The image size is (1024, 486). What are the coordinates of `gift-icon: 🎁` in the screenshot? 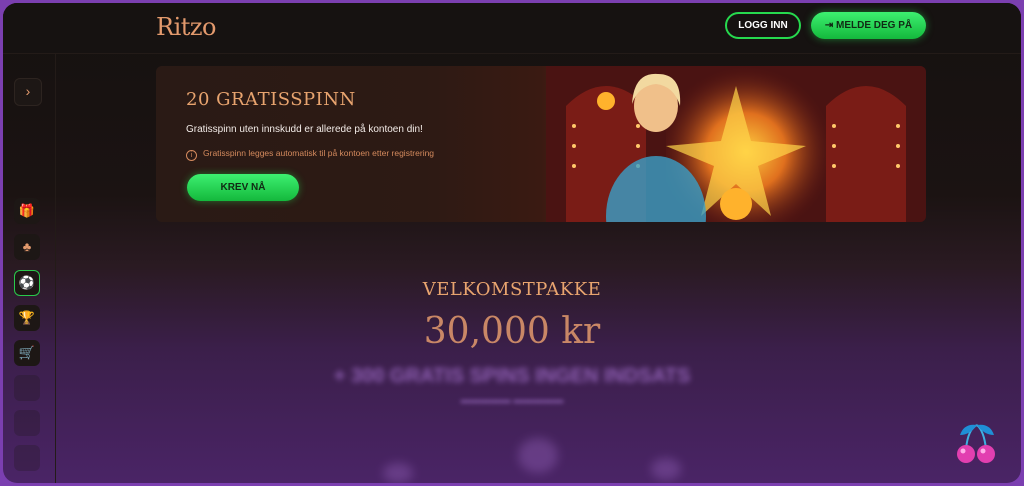 It's located at (27, 211).